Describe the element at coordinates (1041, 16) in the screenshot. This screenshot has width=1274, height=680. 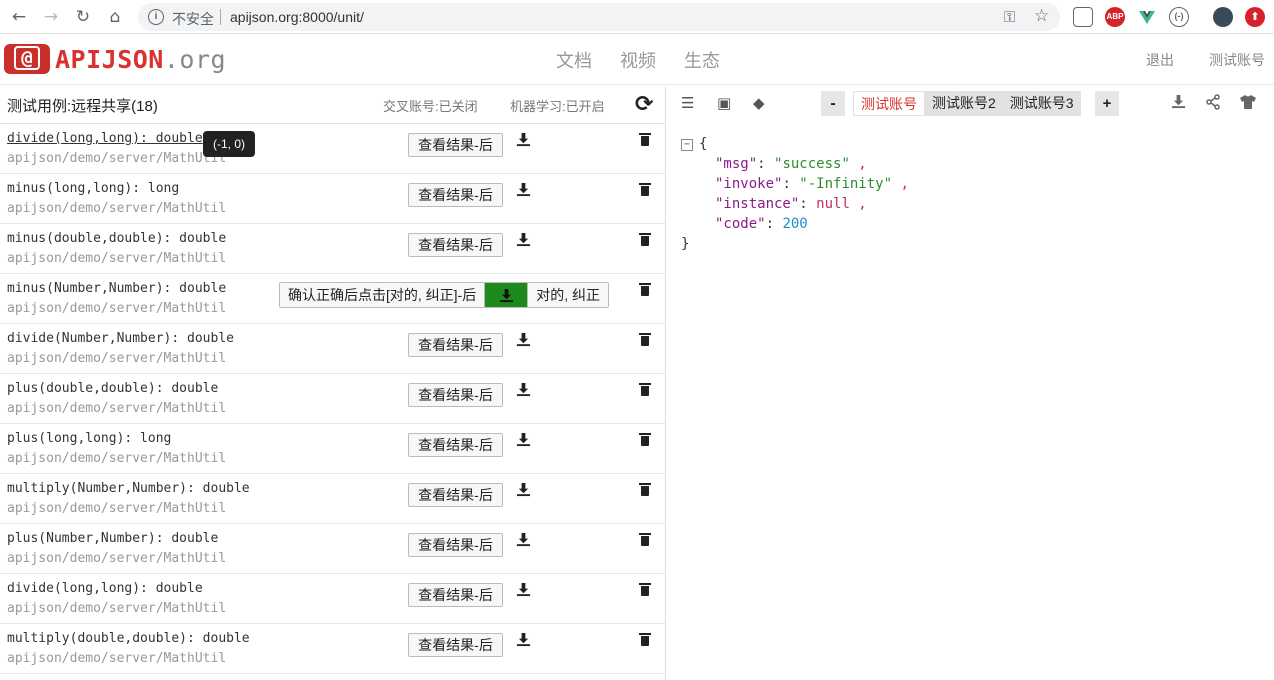
I see `bookmark-star-icon: ☆` at that location.